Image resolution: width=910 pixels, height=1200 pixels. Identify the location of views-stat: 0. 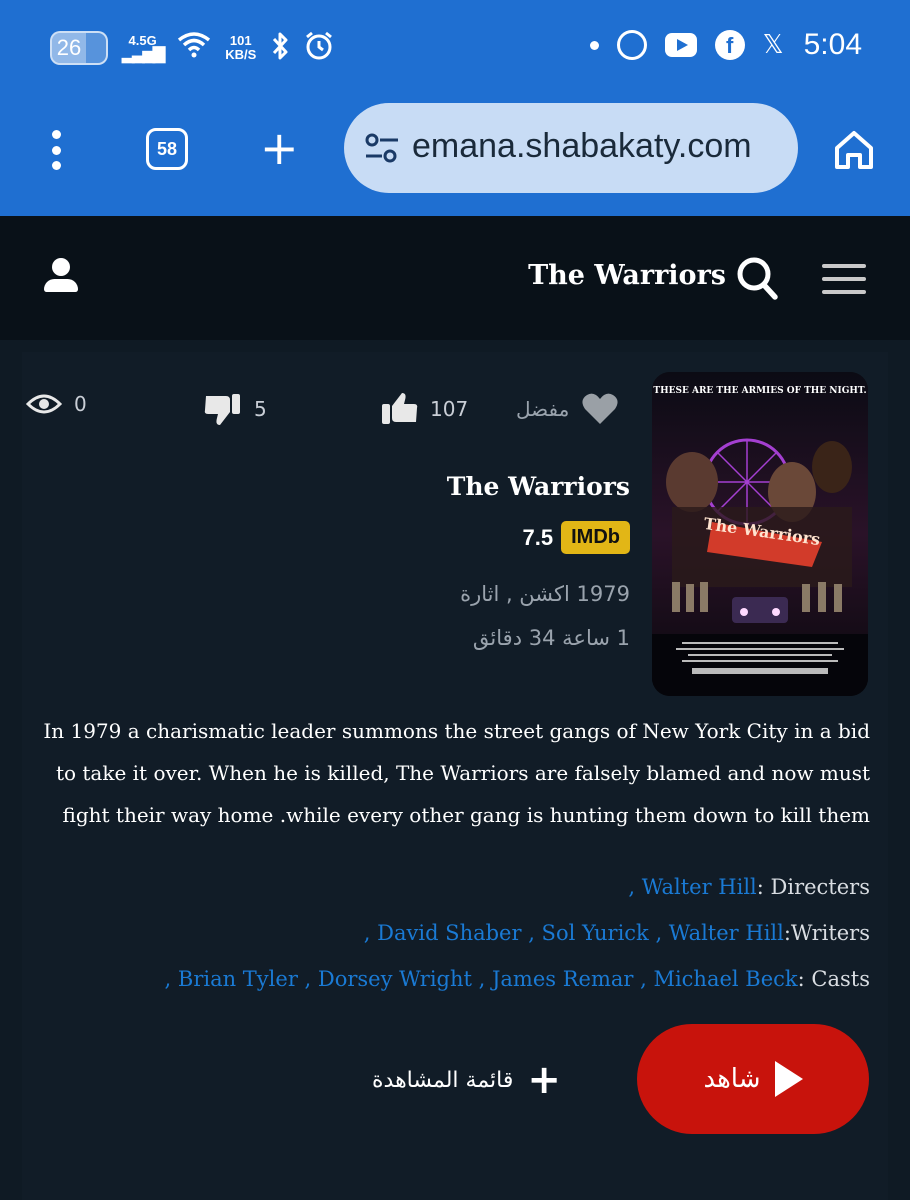
(56, 404).